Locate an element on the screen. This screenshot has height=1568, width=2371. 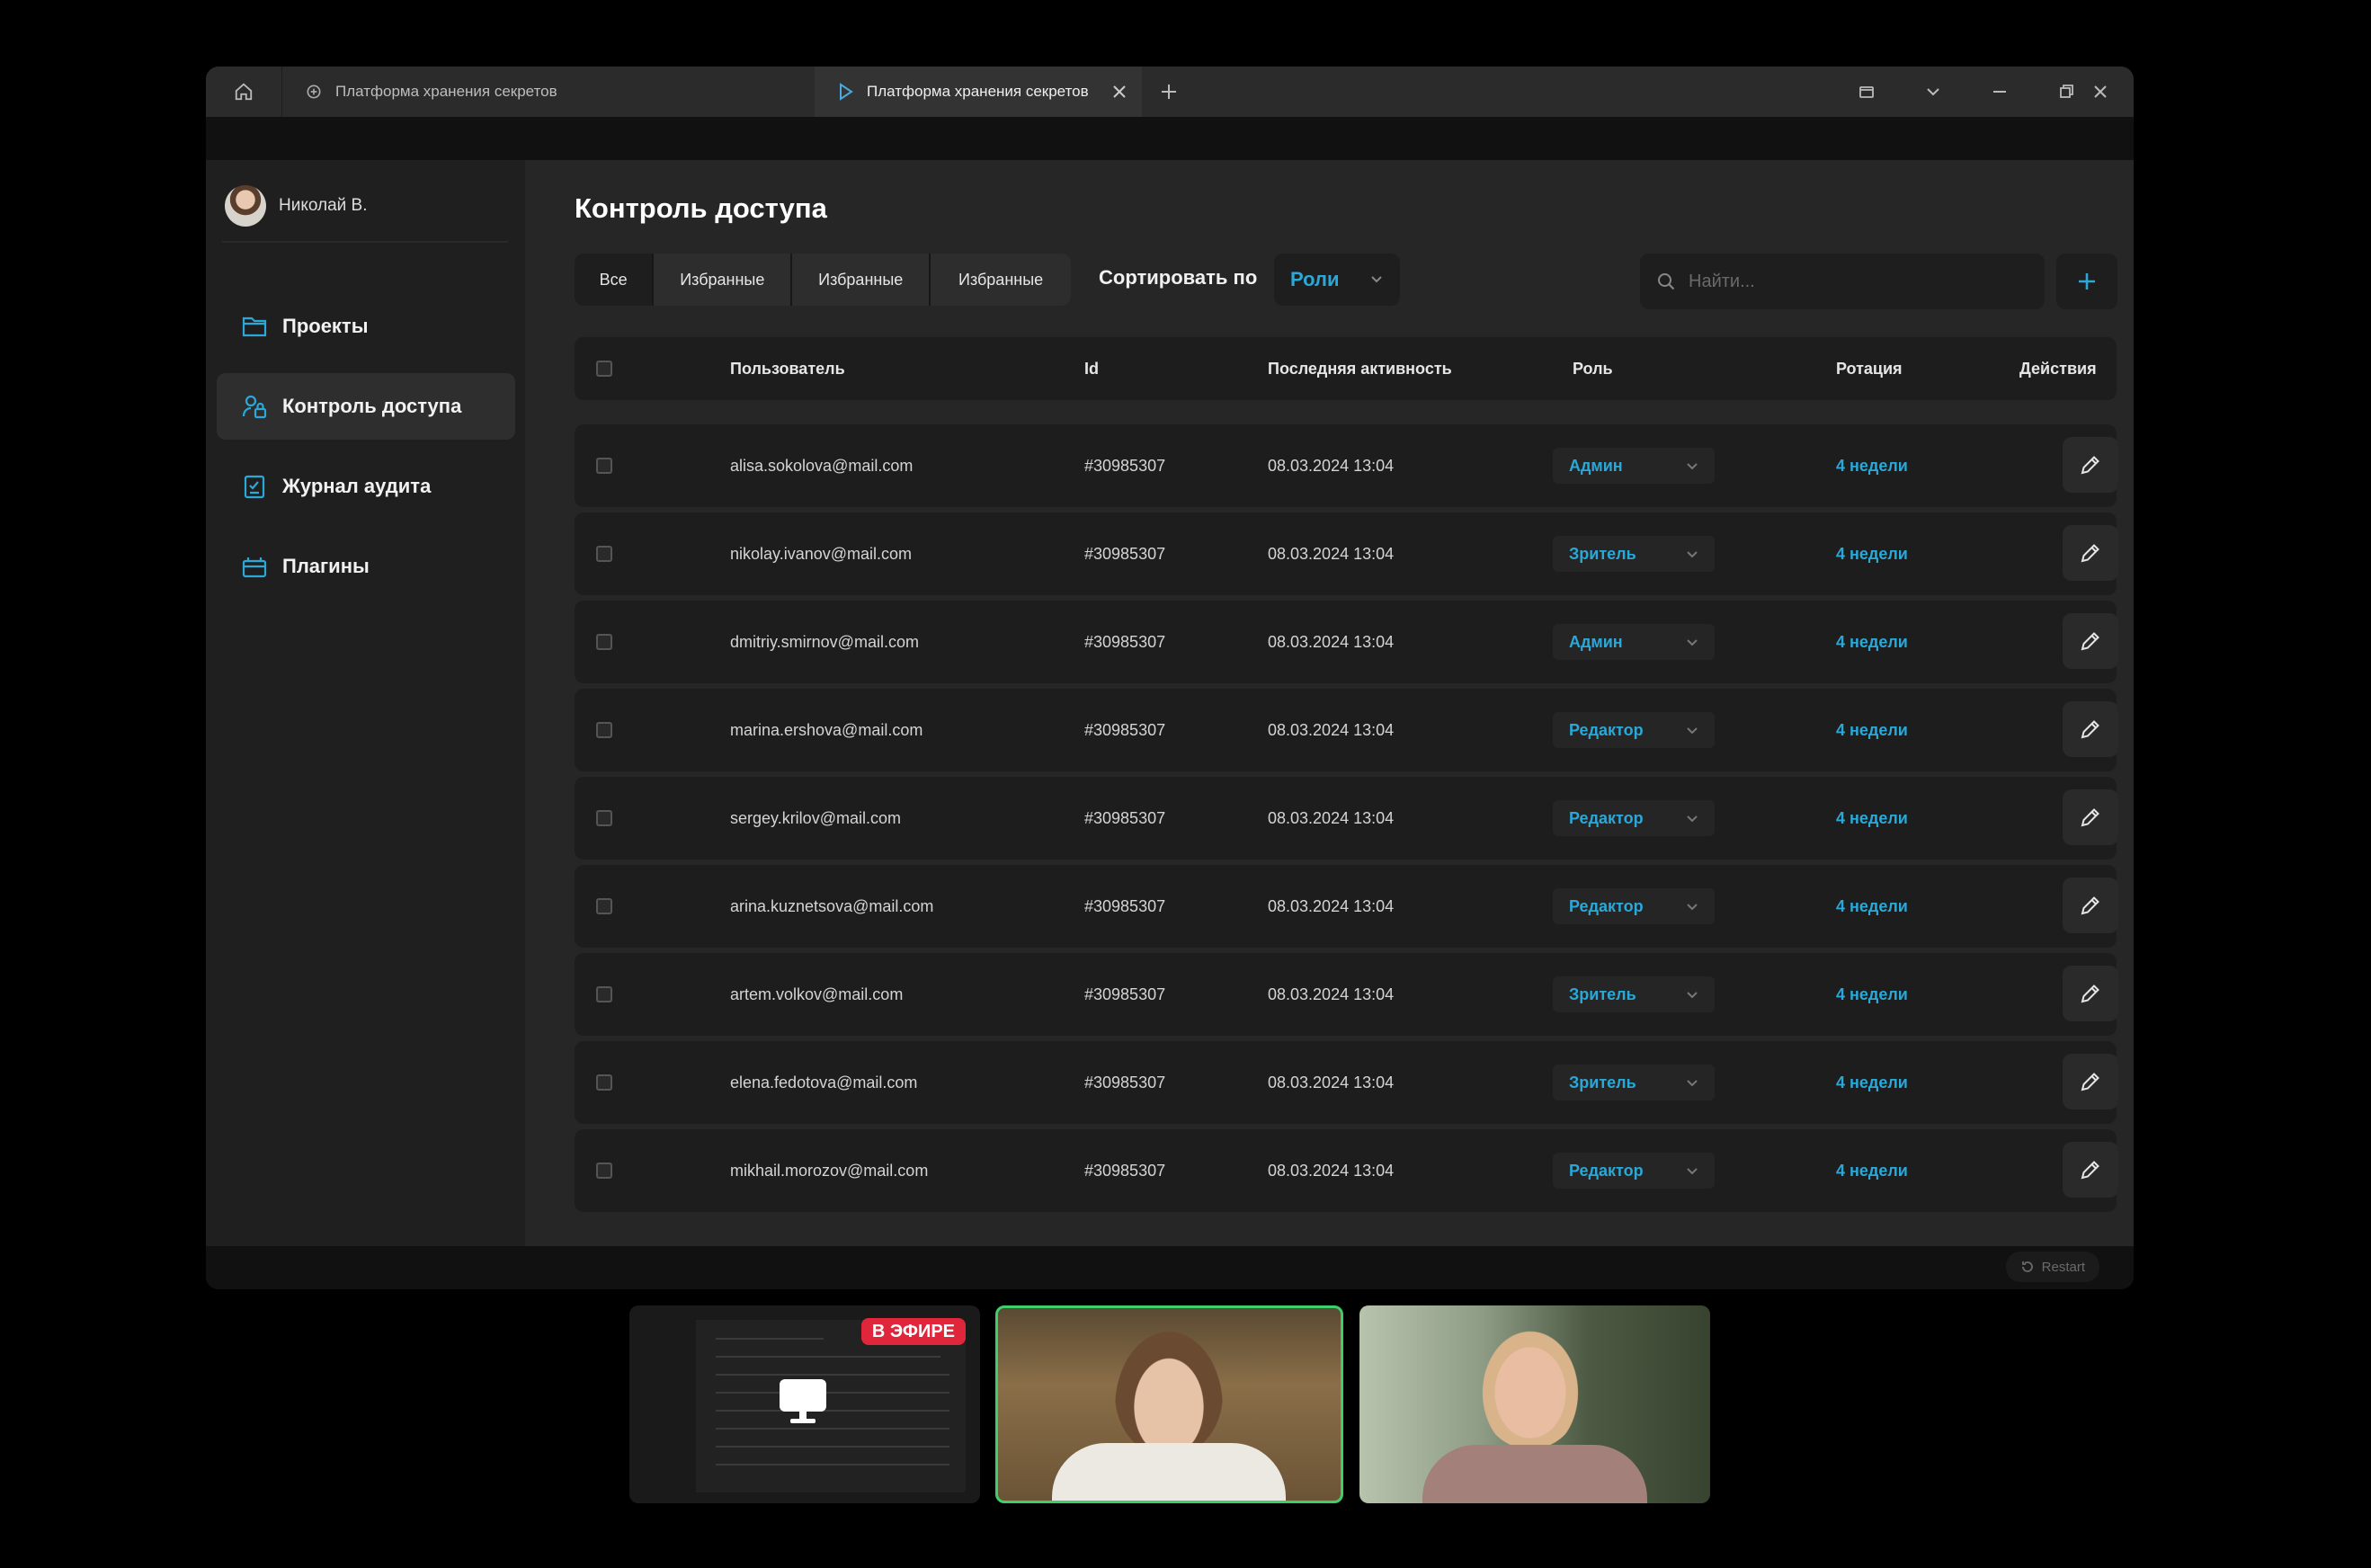
pencil-icon is located at coordinates (2090, 1081).